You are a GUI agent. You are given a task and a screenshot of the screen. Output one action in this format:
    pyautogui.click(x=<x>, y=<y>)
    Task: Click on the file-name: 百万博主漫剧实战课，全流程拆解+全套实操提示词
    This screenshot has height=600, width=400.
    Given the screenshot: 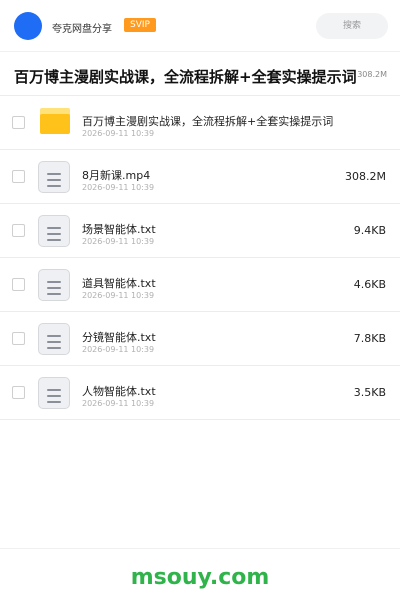 What is the action you would take?
    pyautogui.click(x=208, y=121)
    